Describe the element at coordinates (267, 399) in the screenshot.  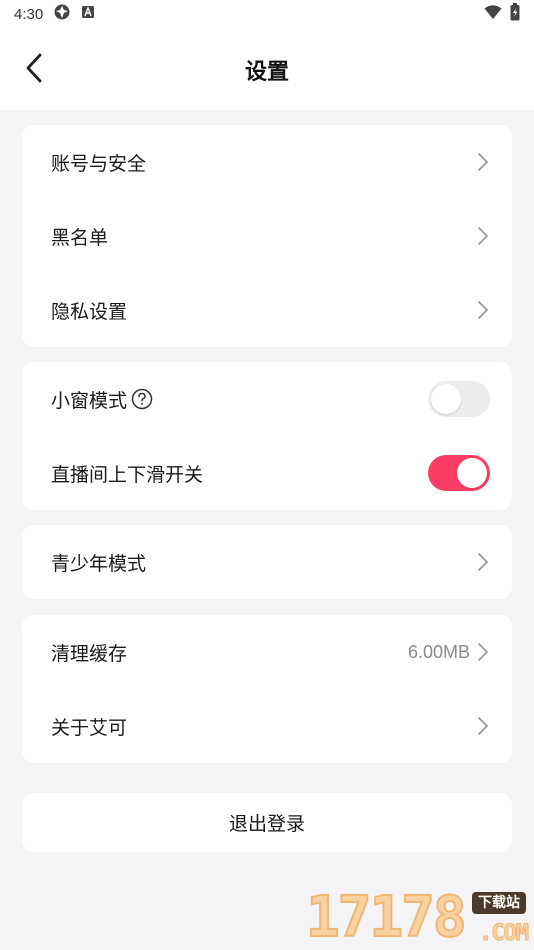
I see `settings-item-mini-window: 小窗模式` at that location.